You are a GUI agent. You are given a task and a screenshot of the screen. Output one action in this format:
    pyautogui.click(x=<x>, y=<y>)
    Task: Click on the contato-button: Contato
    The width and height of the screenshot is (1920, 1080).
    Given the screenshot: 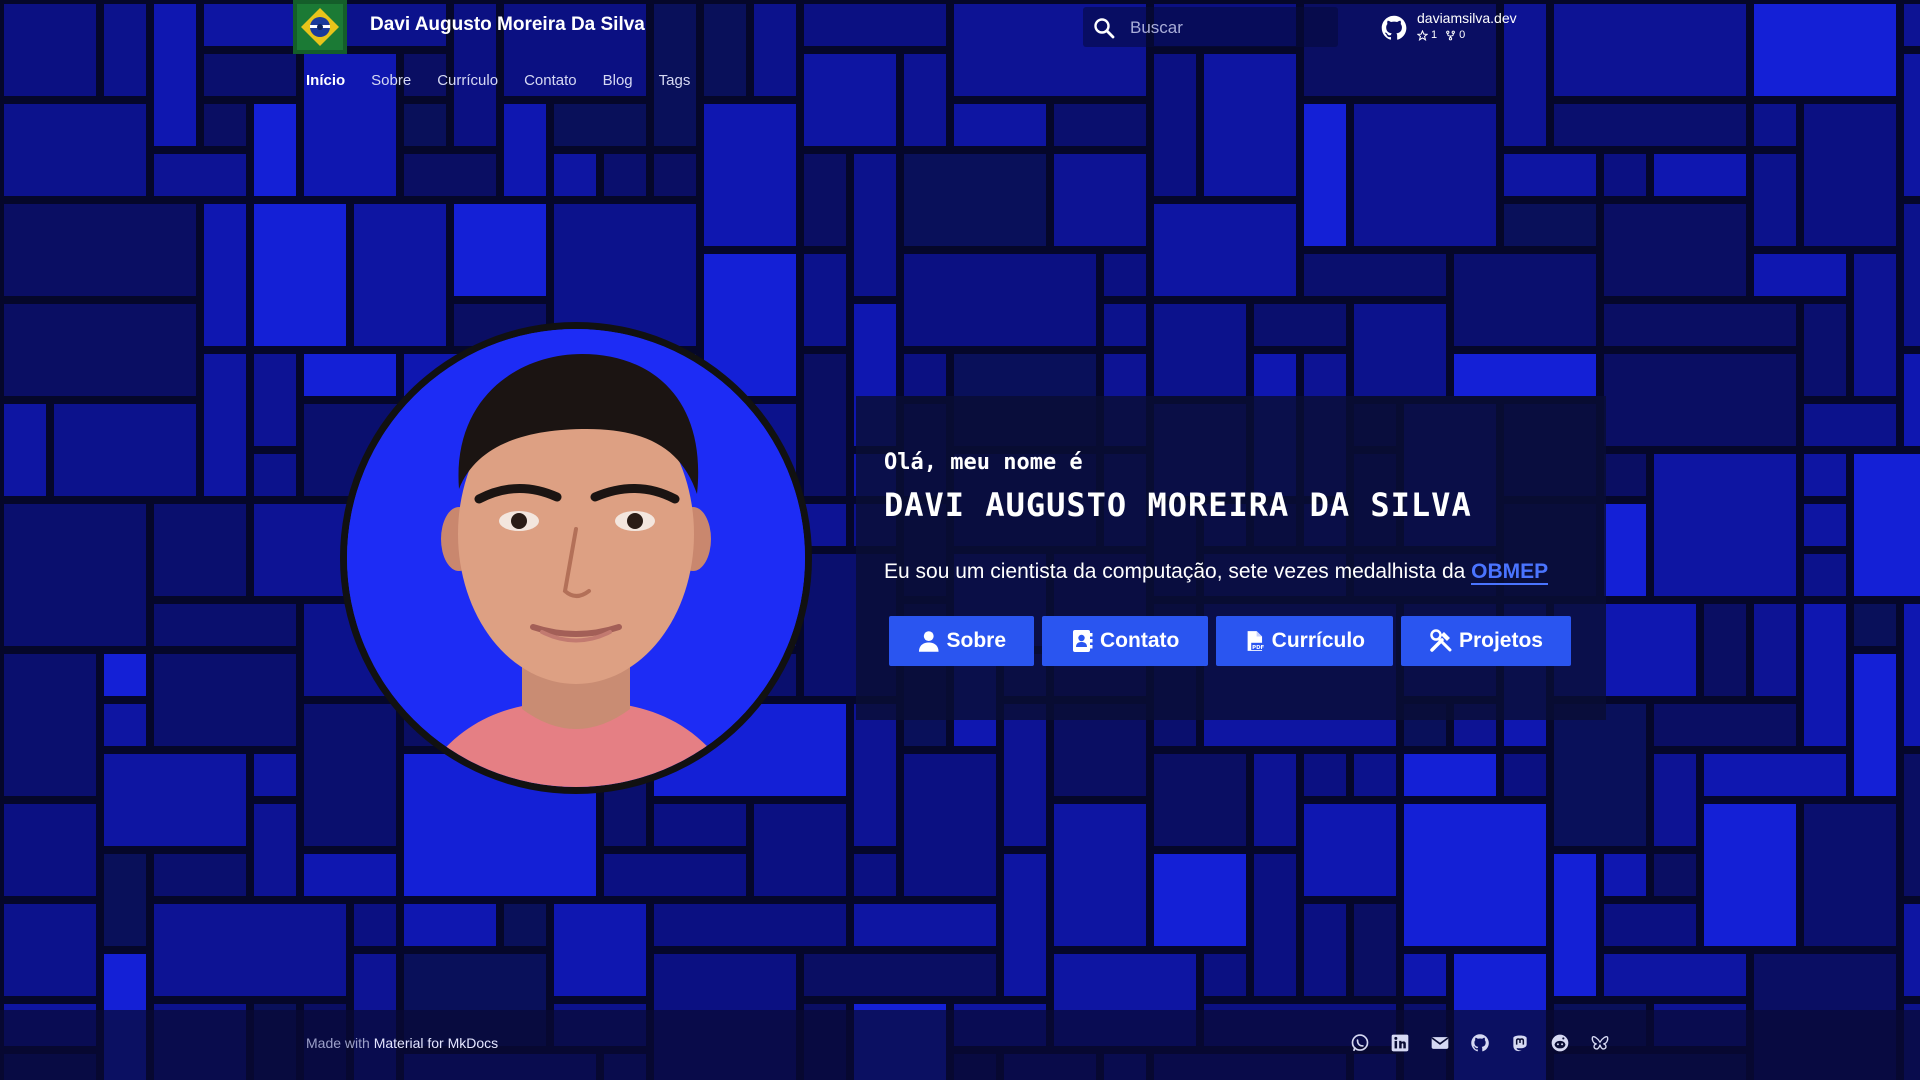 What is the action you would take?
    pyautogui.click(x=1125, y=641)
    